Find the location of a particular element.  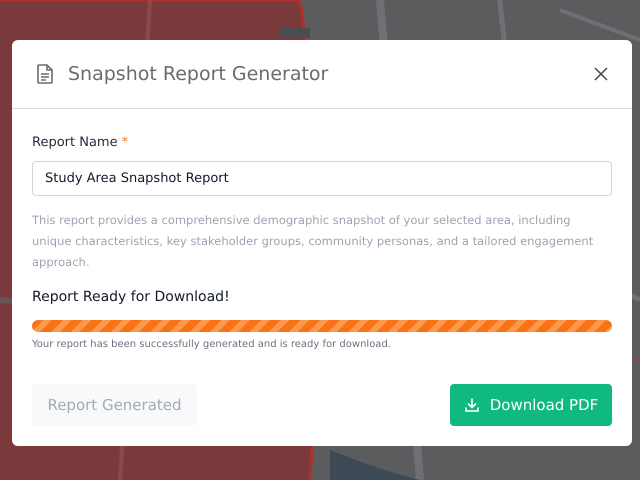

download-button: Download PDF is located at coordinates (531, 405).